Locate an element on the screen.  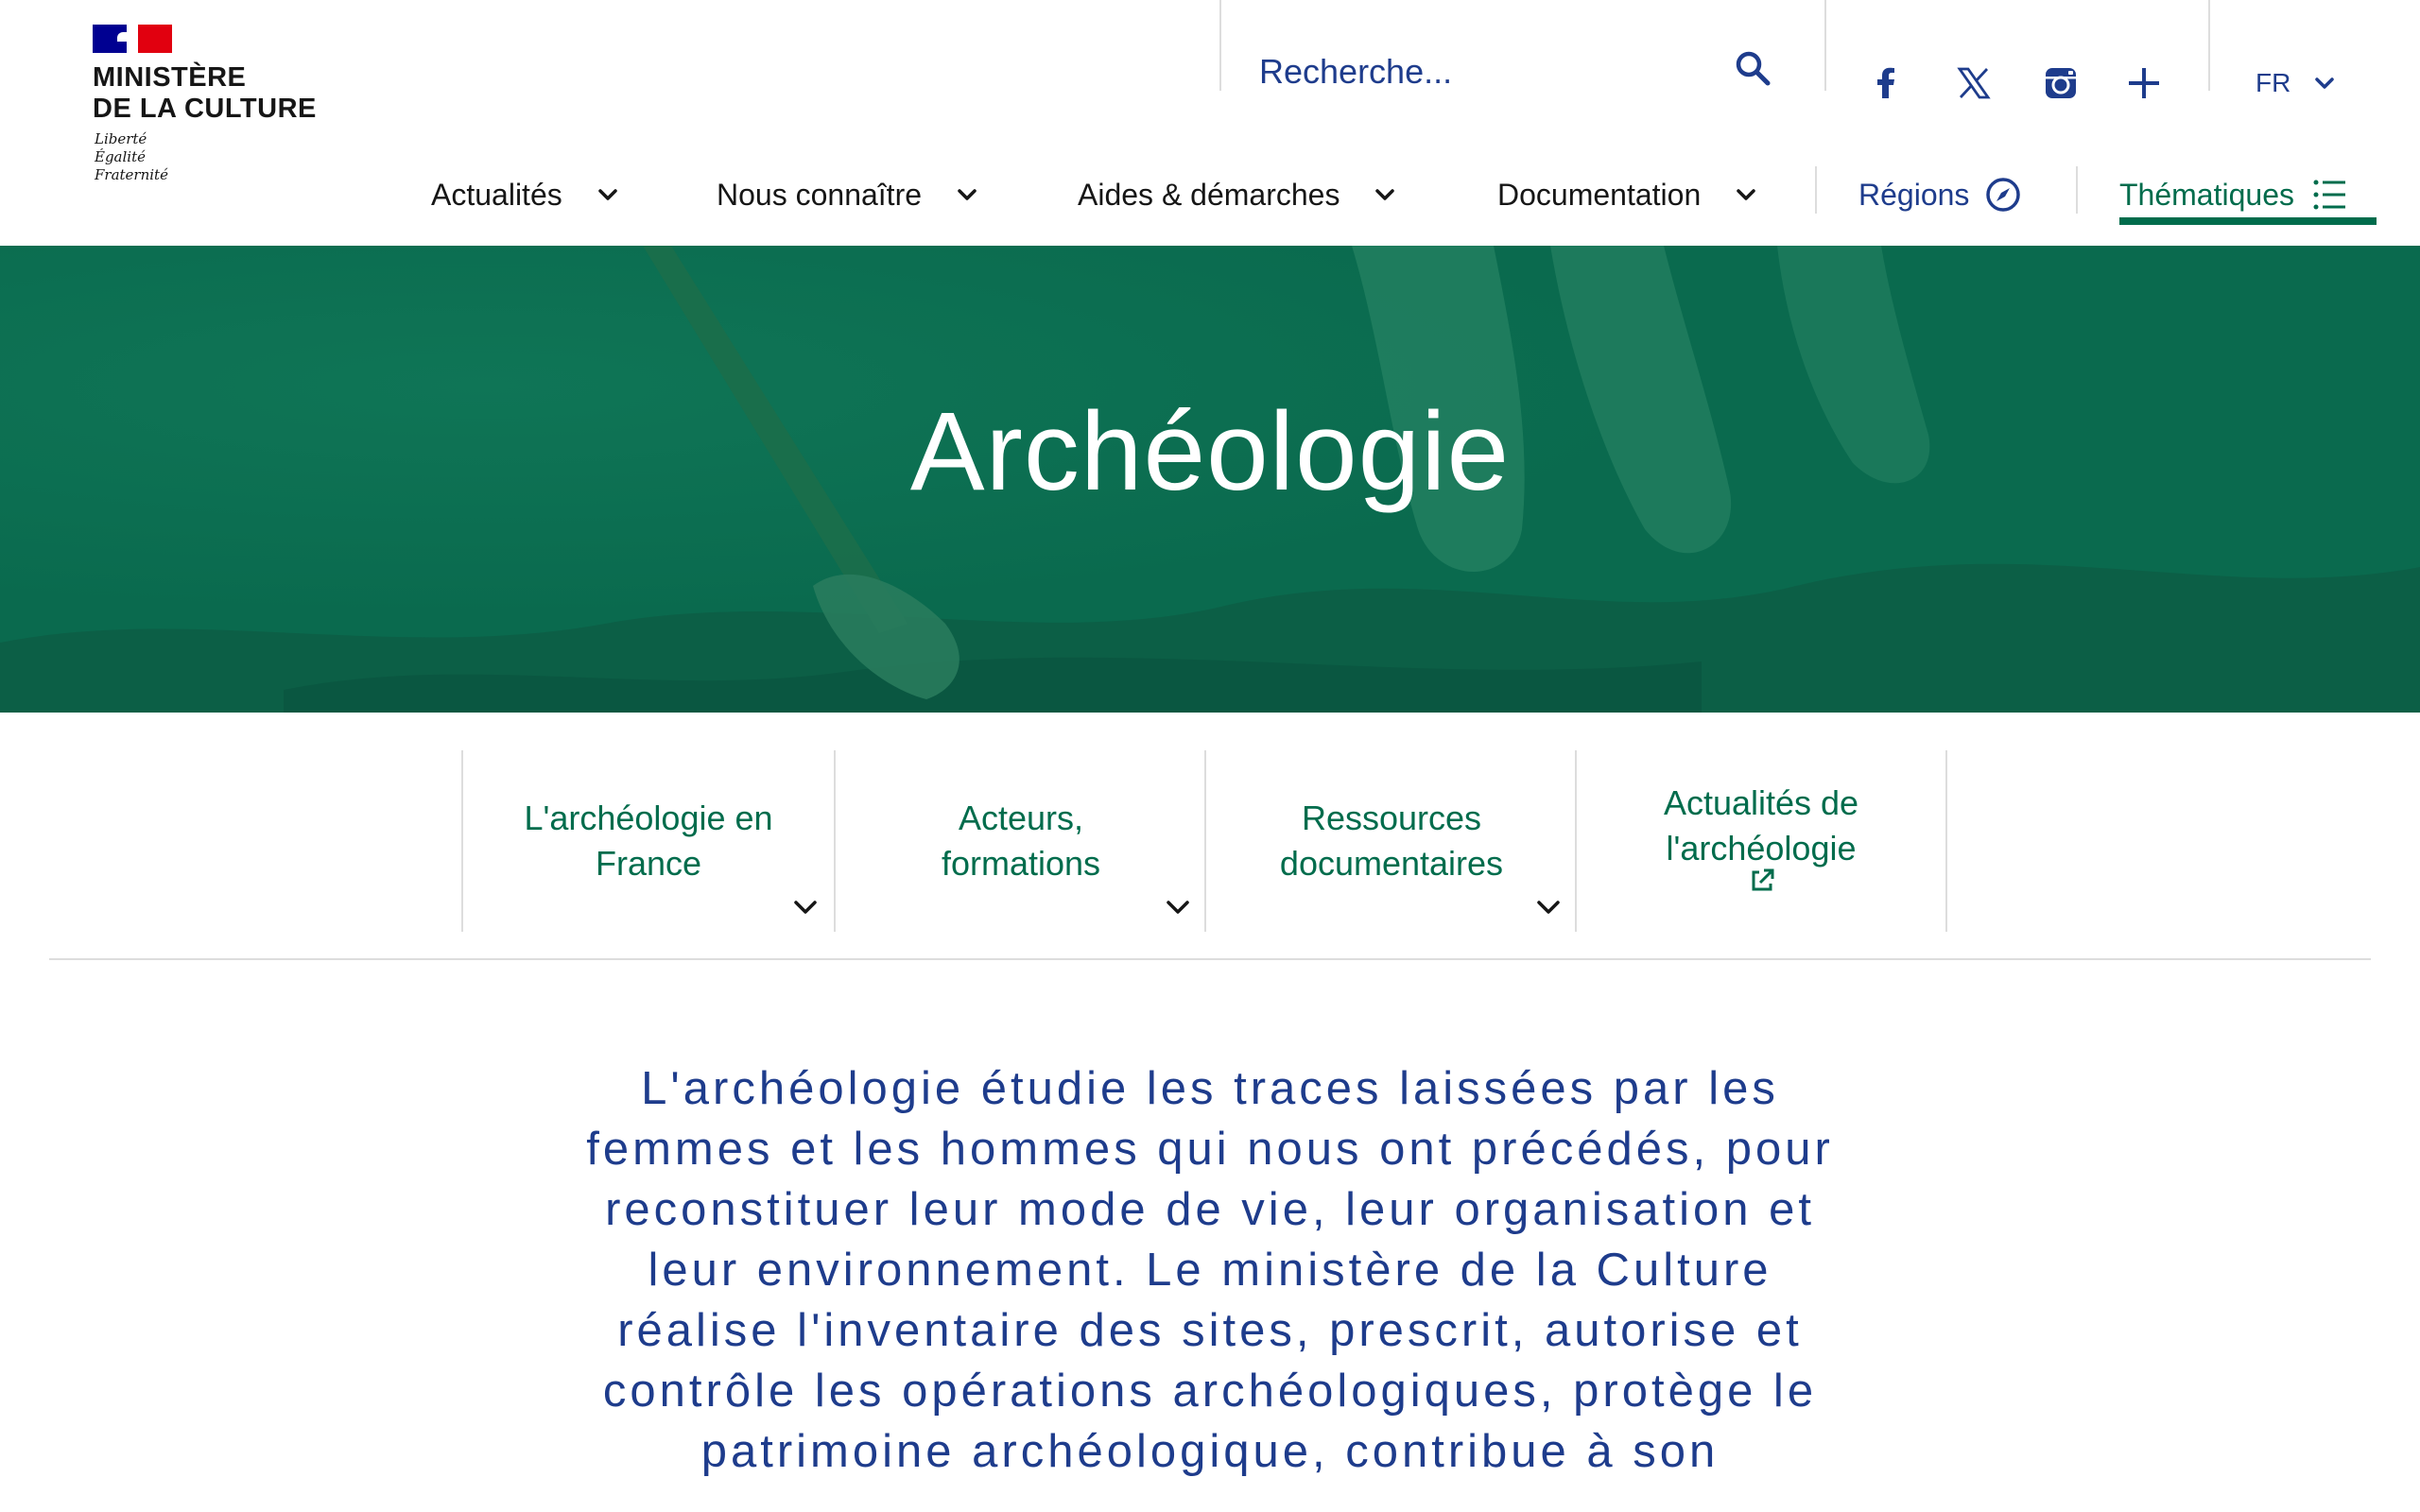
subnav-item-label: Acteurs, formations is located at coordinates (1021, 841).